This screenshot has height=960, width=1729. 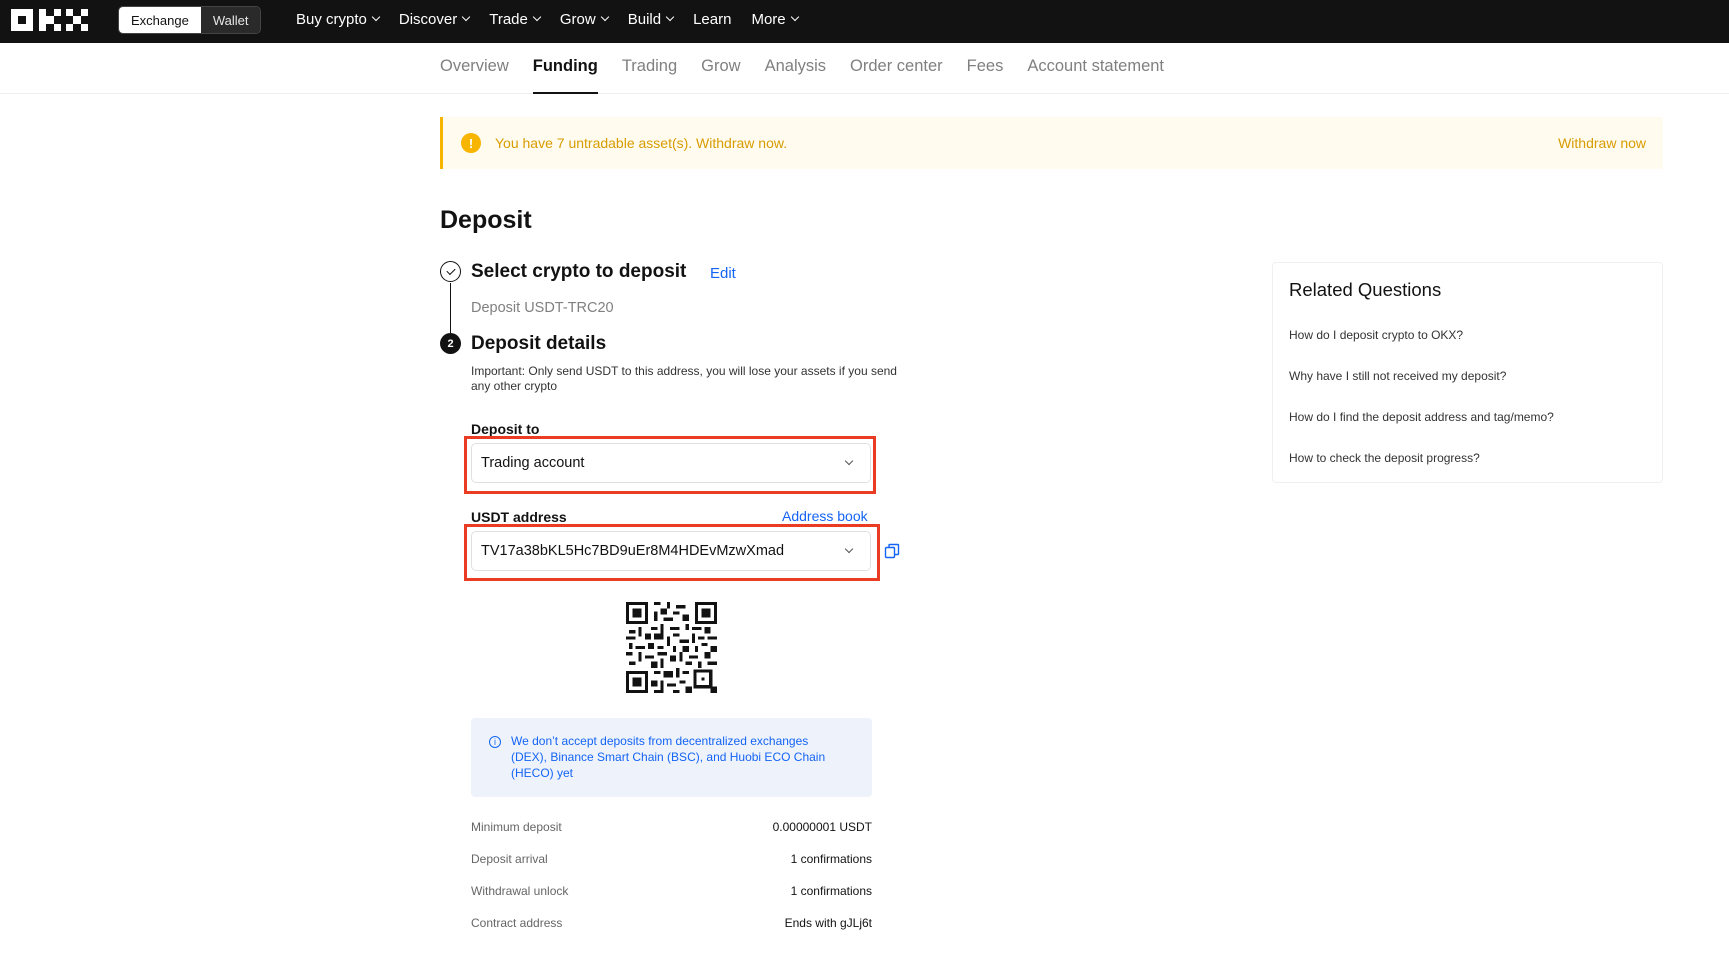 What do you see at coordinates (579, 271) in the screenshot?
I see `step1-title: Select crypto to deposit` at bounding box center [579, 271].